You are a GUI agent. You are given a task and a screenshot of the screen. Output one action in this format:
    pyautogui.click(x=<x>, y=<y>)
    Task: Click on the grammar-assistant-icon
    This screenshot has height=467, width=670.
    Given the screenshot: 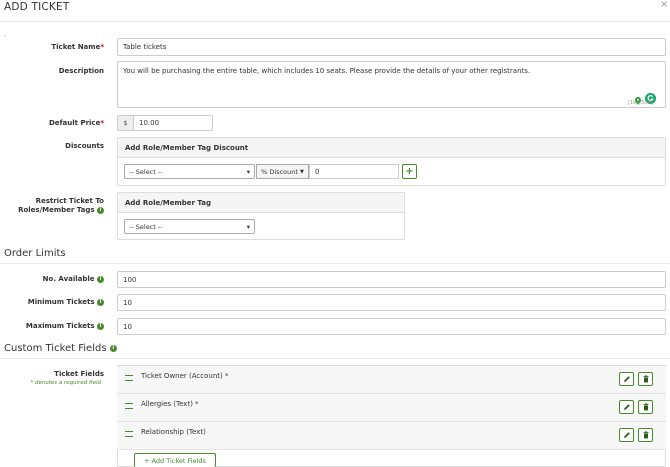 What is the action you would take?
    pyautogui.click(x=650, y=96)
    